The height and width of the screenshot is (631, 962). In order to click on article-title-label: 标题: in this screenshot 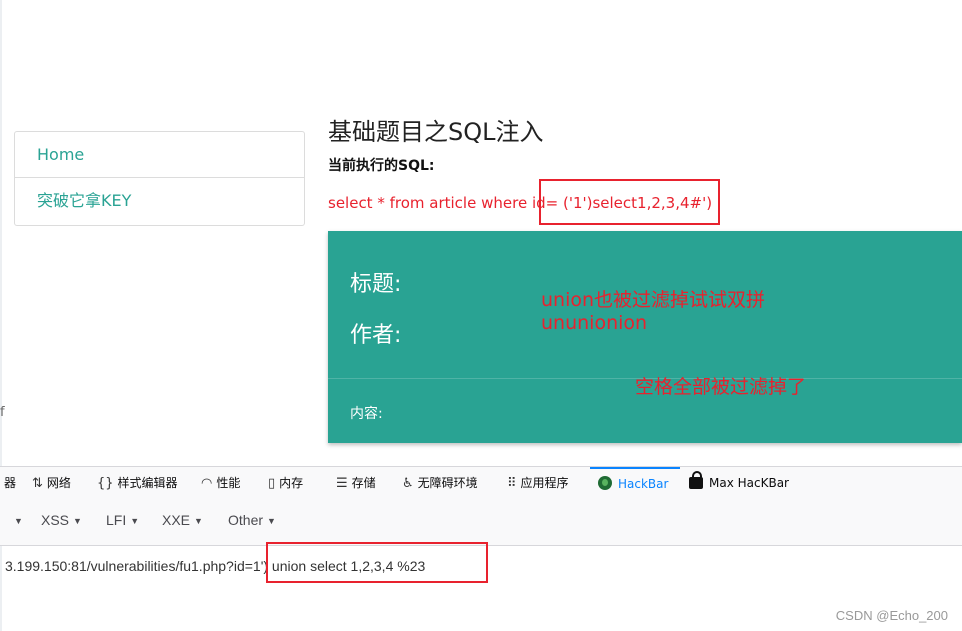, I will do `click(376, 284)`.